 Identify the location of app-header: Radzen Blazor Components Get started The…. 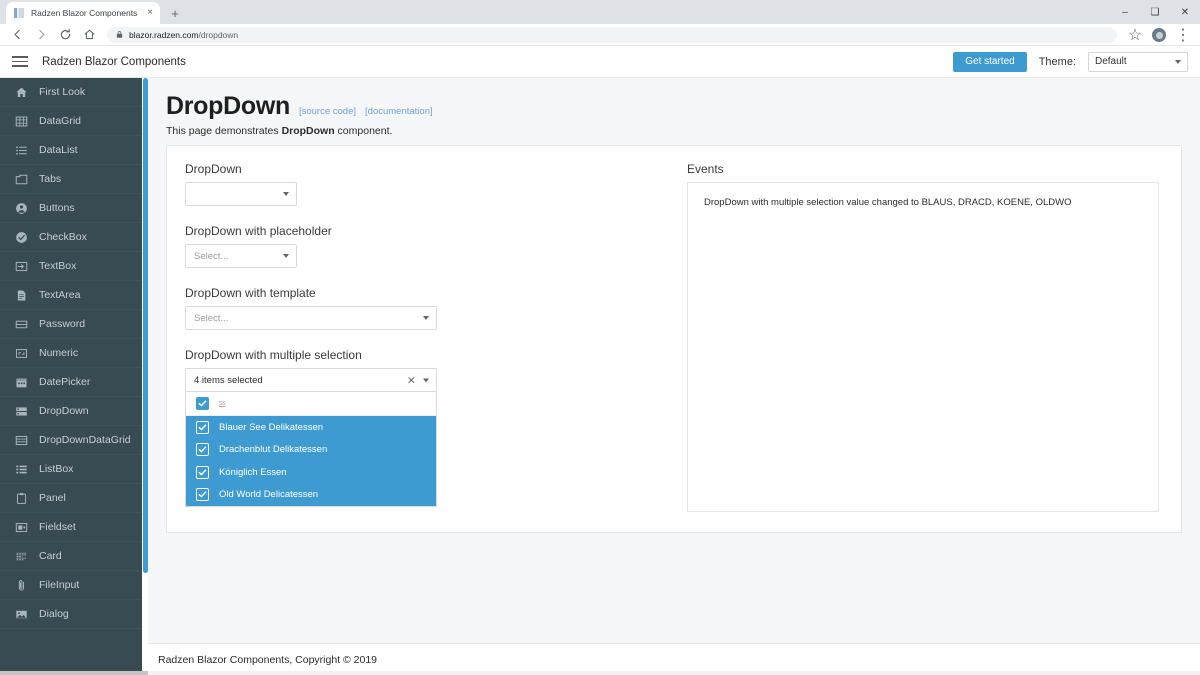
(600, 62).